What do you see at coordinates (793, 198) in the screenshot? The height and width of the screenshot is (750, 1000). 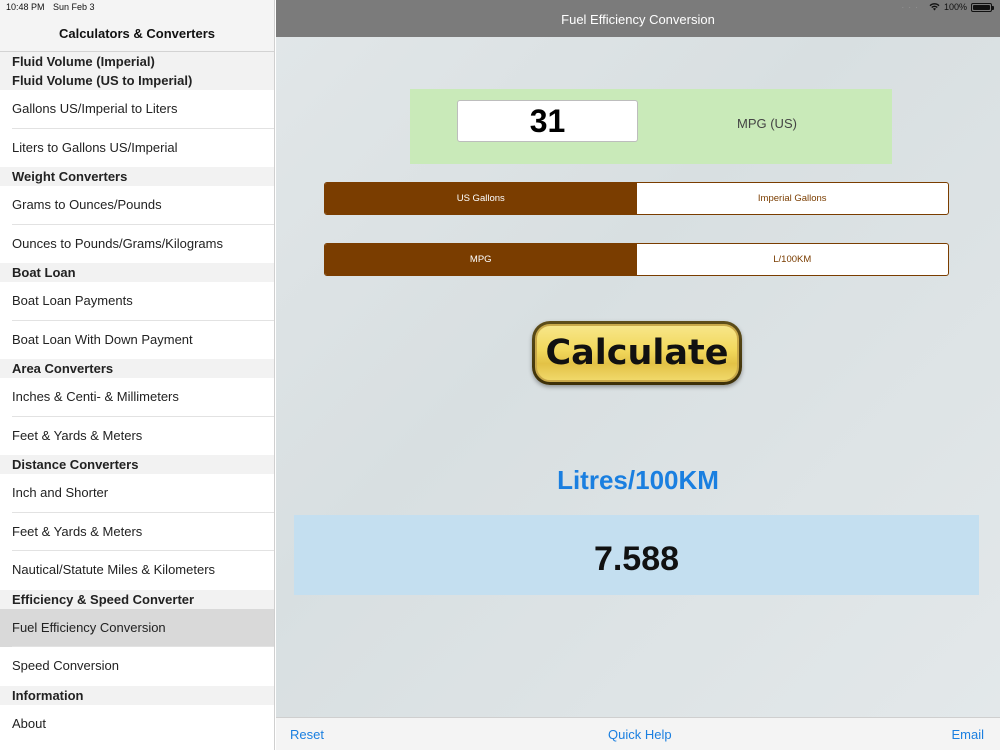 I see `segment-imperial-gallons: Imperial Gallons` at bounding box center [793, 198].